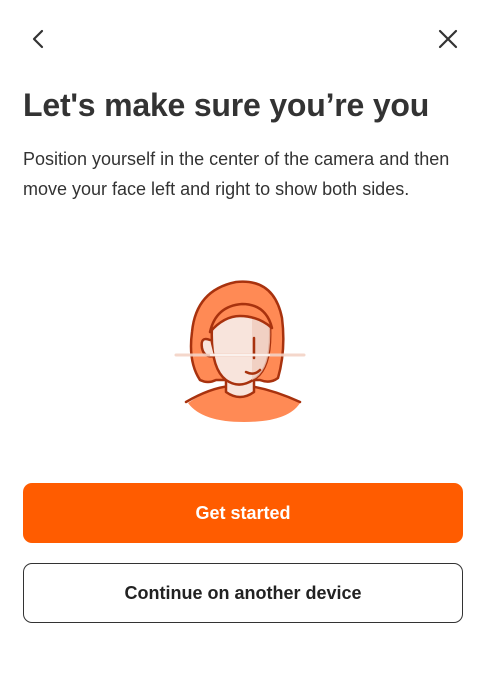 The image size is (483, 685). Describe the element at coordinates (240, 351) in the screenshot. I see `face-scan-illustration` at that location.